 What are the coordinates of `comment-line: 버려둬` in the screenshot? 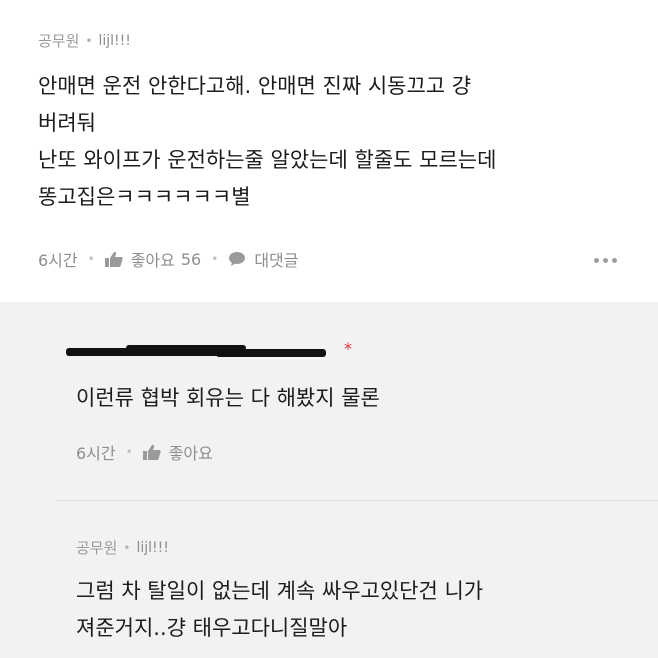 It's located at (67, 123).